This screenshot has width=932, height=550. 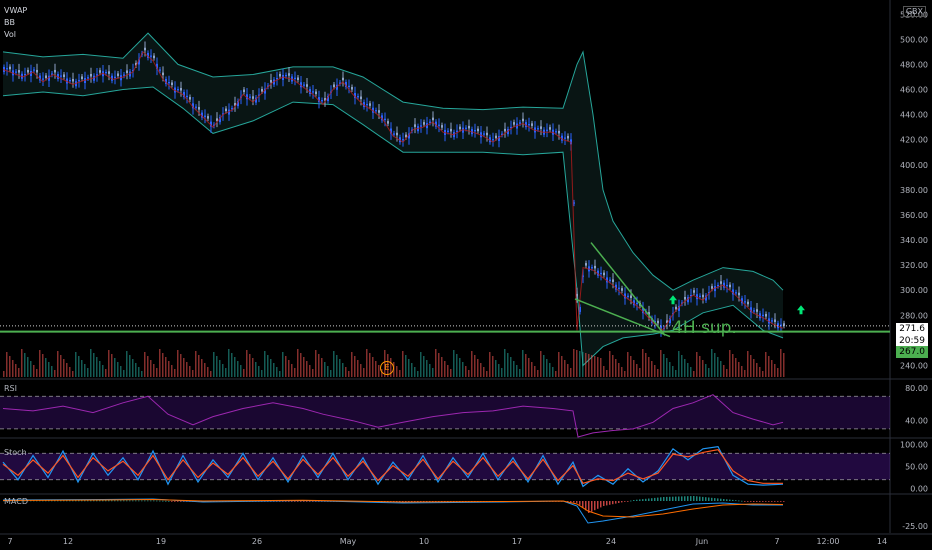 I want to click on legend-vwap: VWAP, so click(x=15, y=10).